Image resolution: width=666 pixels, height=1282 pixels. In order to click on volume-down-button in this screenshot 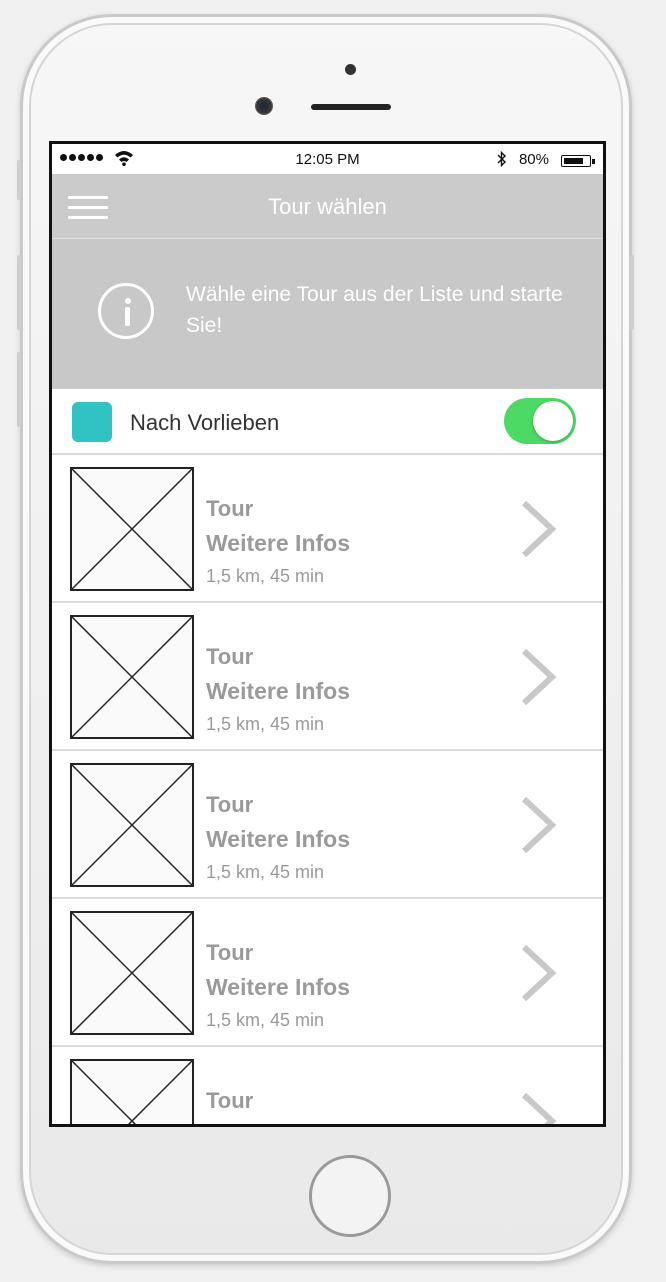, I will do `click(19, 389)`.